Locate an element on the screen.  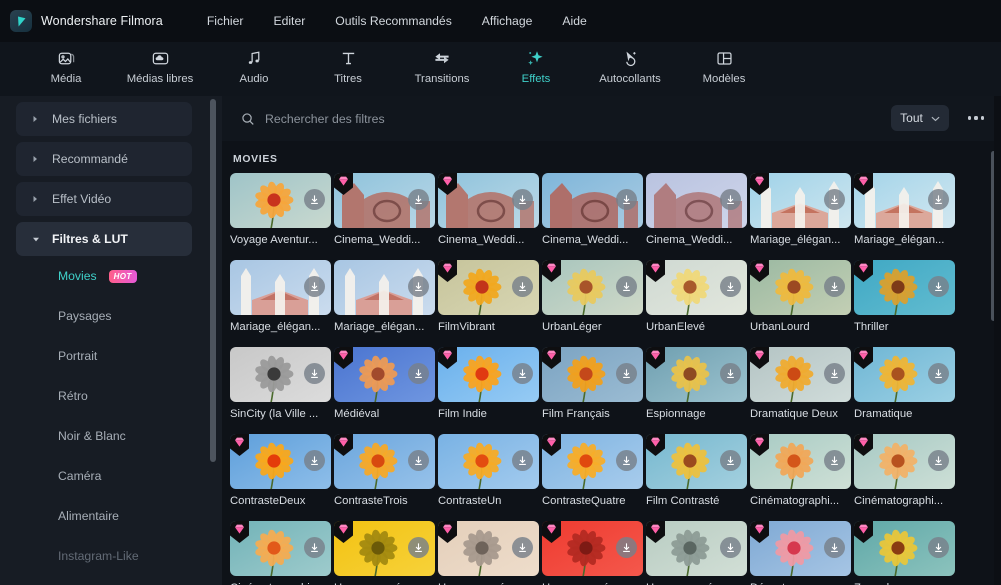
sidebar-subitem-retro: Rétro is located at coordinates (104, 396).